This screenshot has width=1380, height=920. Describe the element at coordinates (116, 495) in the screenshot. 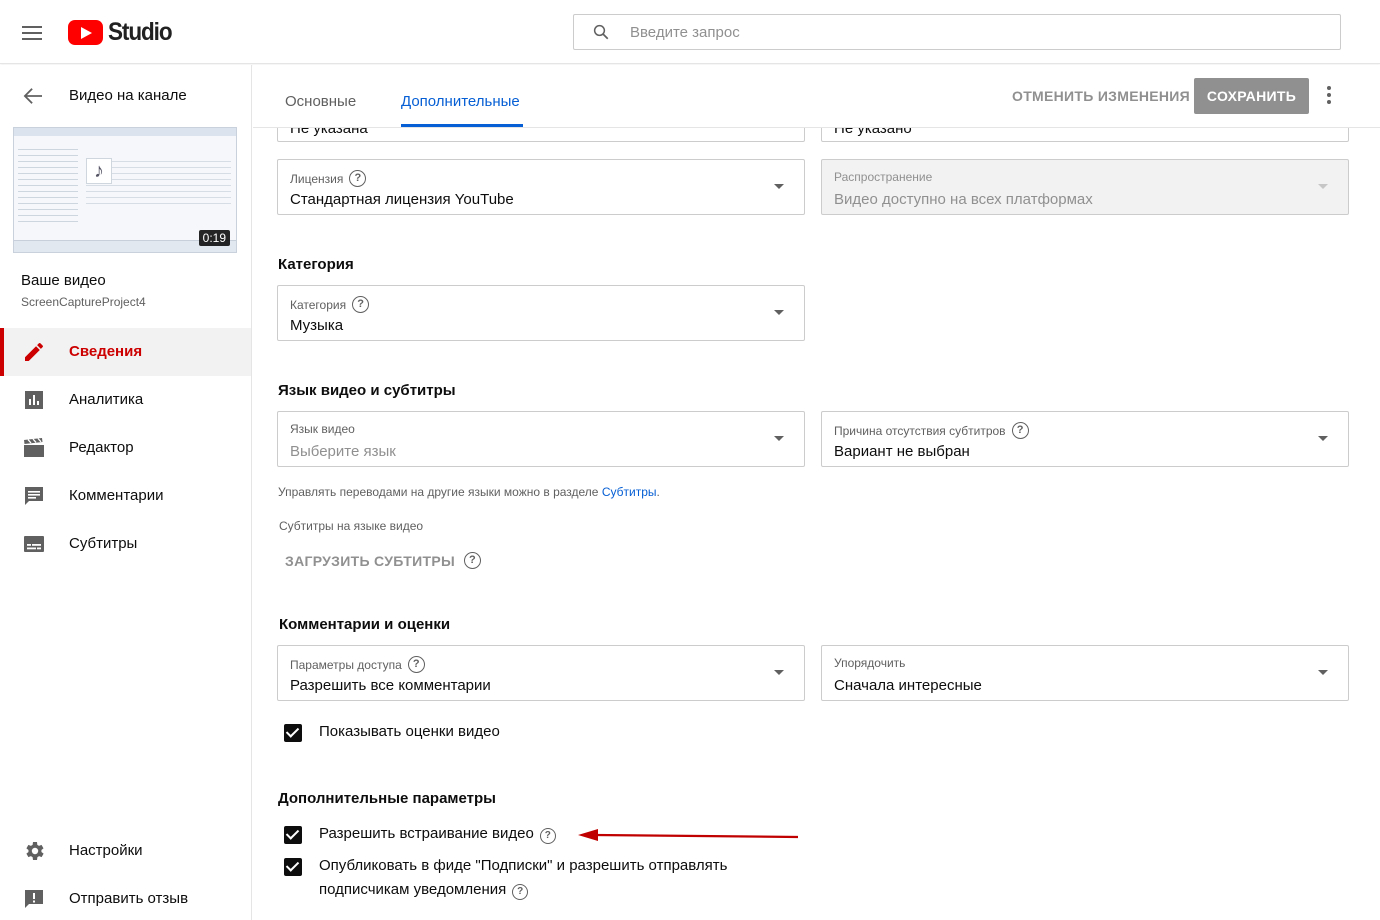

I see `sidebar-item-label: Комментарии` at that location.